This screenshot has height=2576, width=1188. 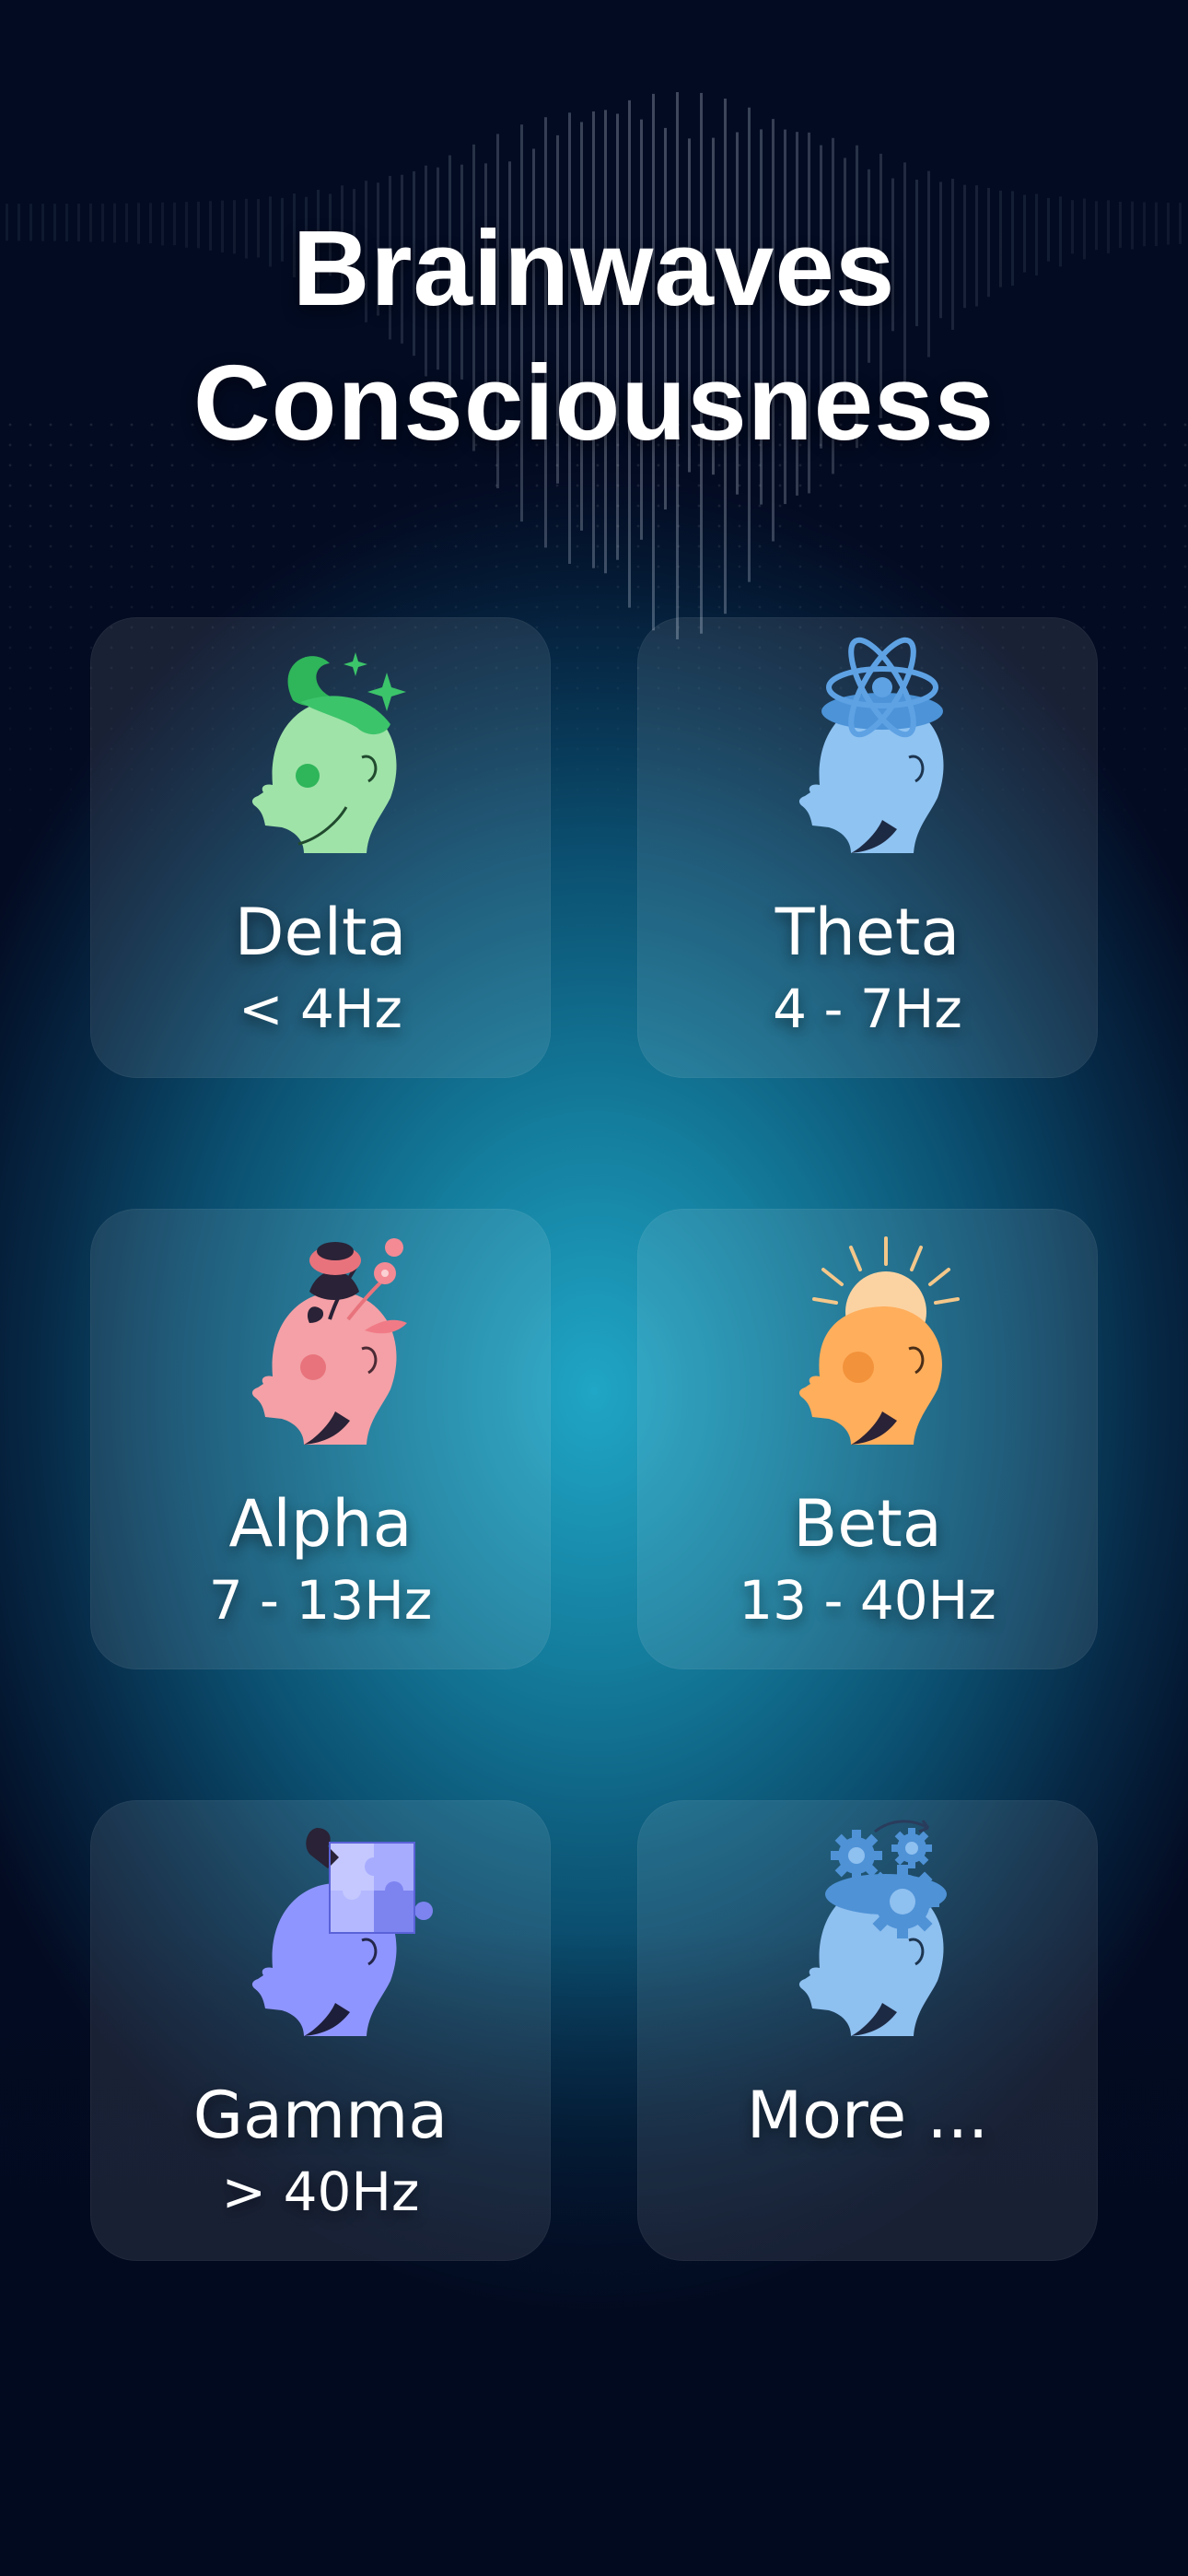 I want to click on head-gears-icon, so click(x=867, y=1938).